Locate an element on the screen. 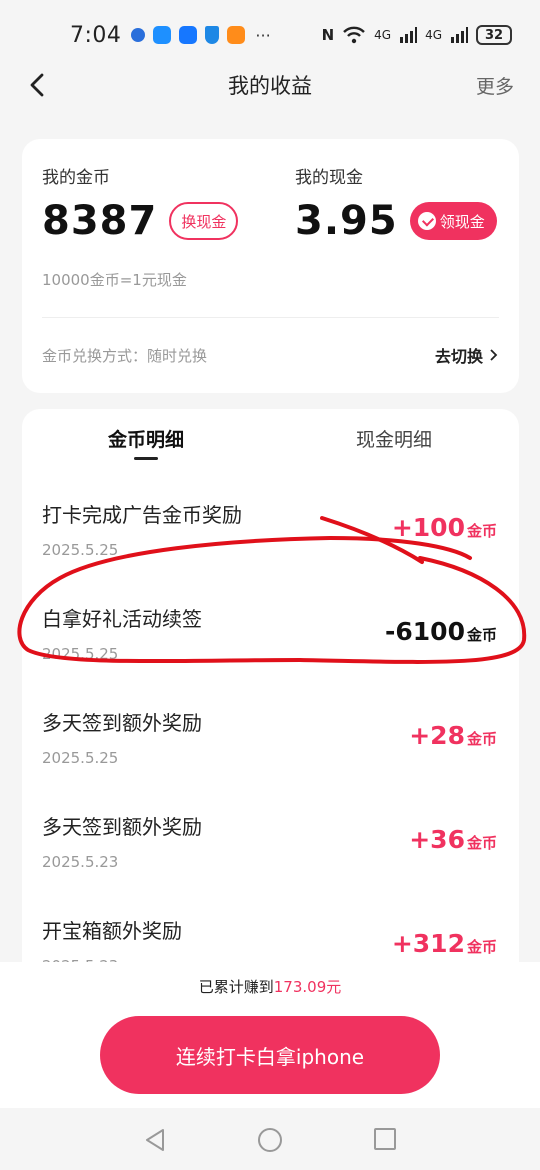  status-time: 7:04 is located at coordinates (96, 35).